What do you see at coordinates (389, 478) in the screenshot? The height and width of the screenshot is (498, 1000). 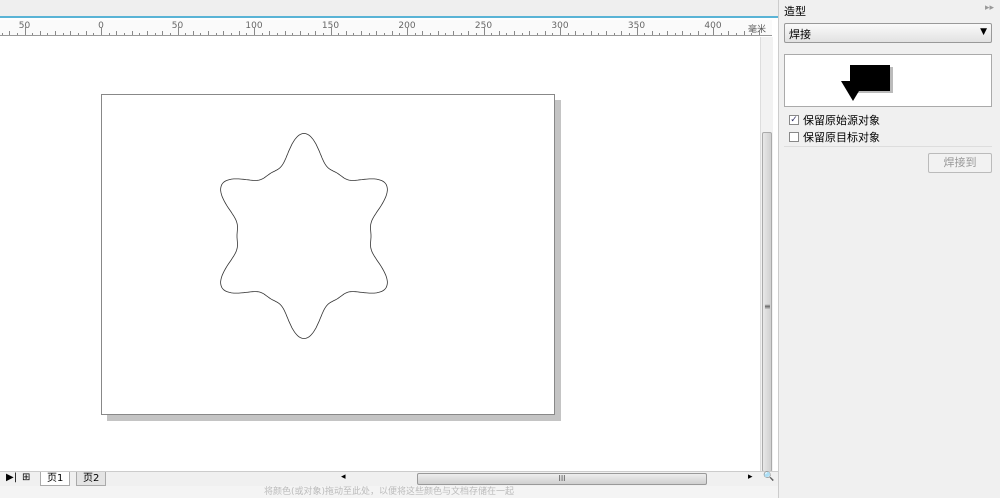 I see `page-navigator: ▶| ⊞ 页1 页2 ◂ III ▸ 🔍` at bounding box center [389, 478].